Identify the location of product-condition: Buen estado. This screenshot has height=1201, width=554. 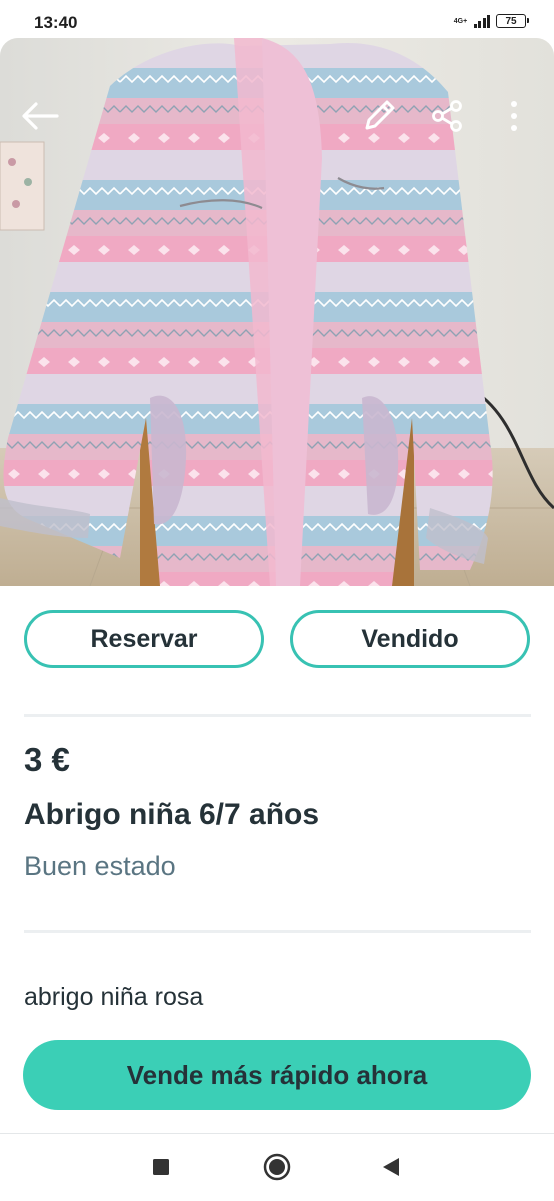
(100, 866).